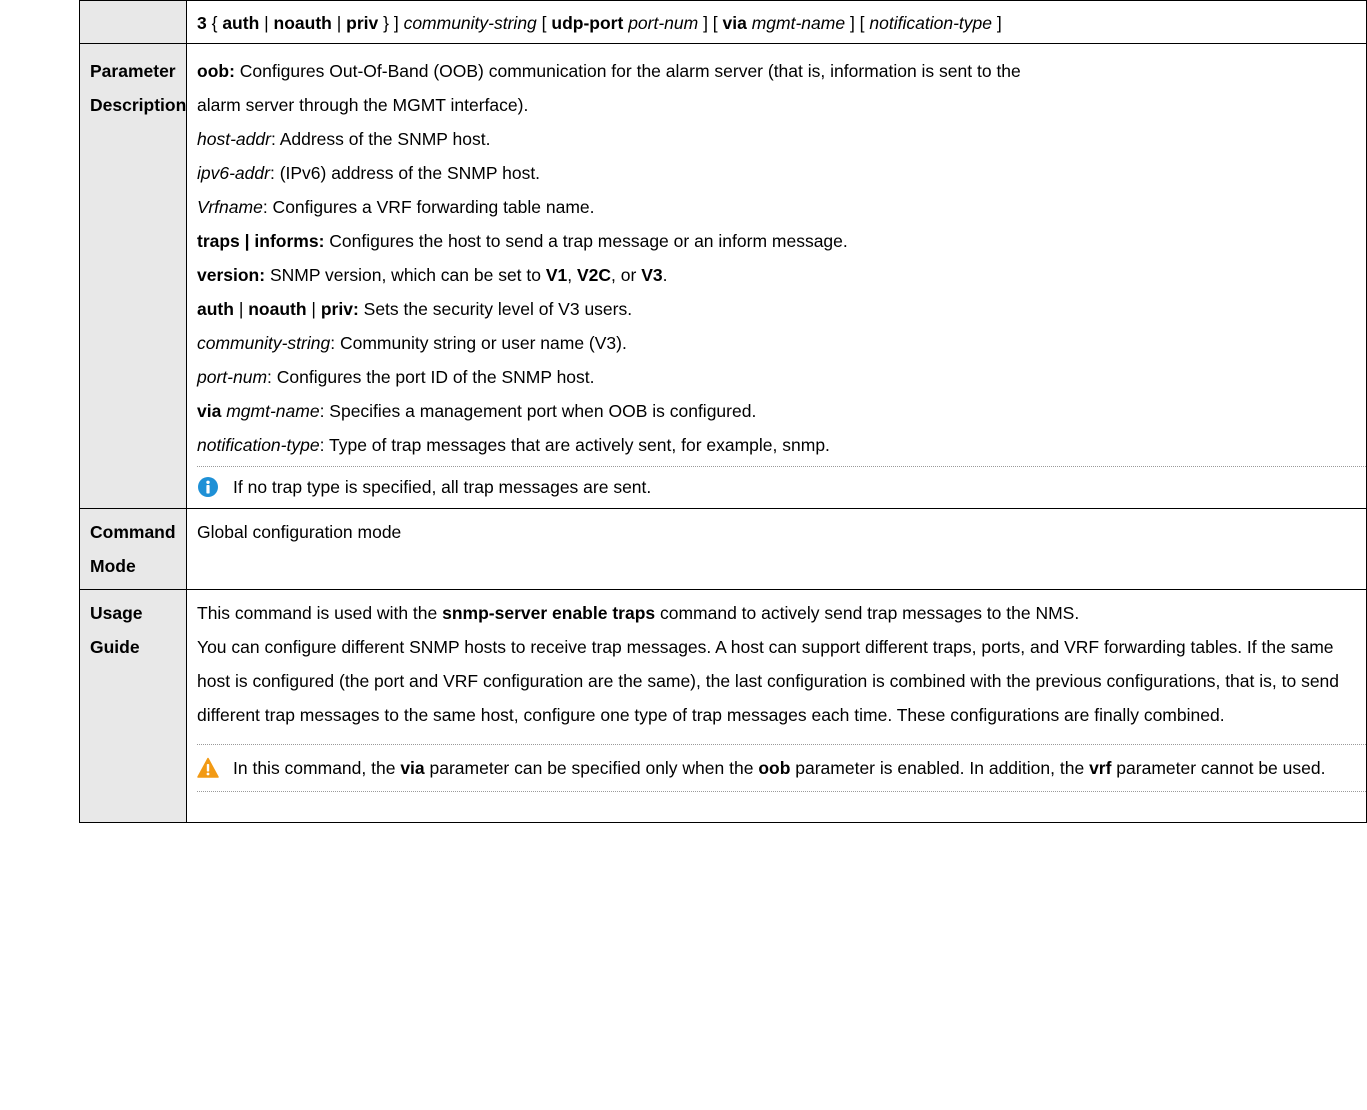 The image size is (1367, 1110). What do you see at coordinates (133, 706) in the screenshot?
I see `usage-guide-label: Usage Guide` at bounding box center [133, 706].